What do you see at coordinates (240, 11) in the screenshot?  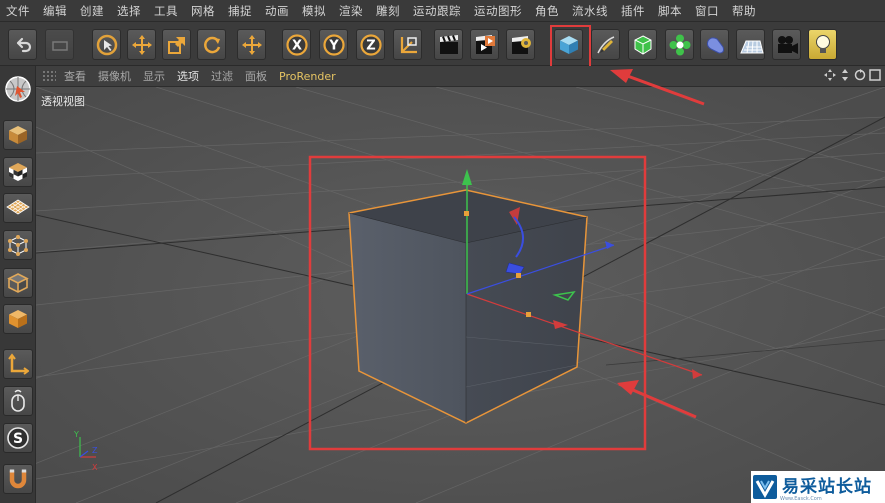 I see `menu-snap: 捕捉` at bounding box center [240, 11].